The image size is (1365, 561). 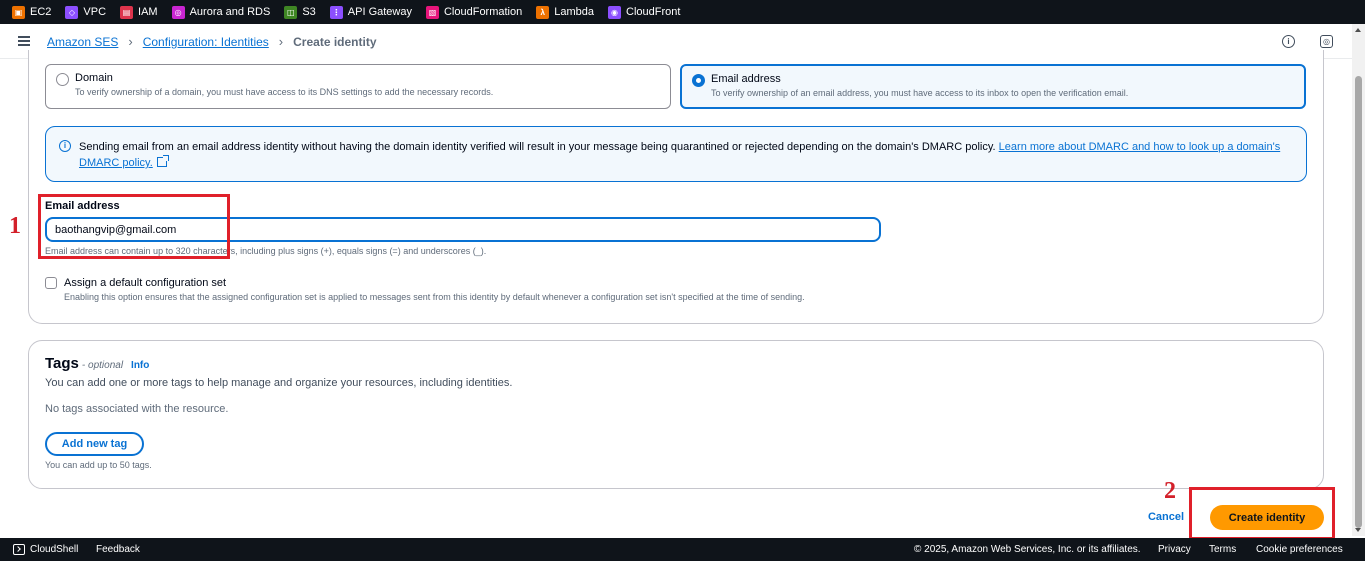 I want to click on favorite-vpc: ◇ VPC, so click(x=85, y=12).